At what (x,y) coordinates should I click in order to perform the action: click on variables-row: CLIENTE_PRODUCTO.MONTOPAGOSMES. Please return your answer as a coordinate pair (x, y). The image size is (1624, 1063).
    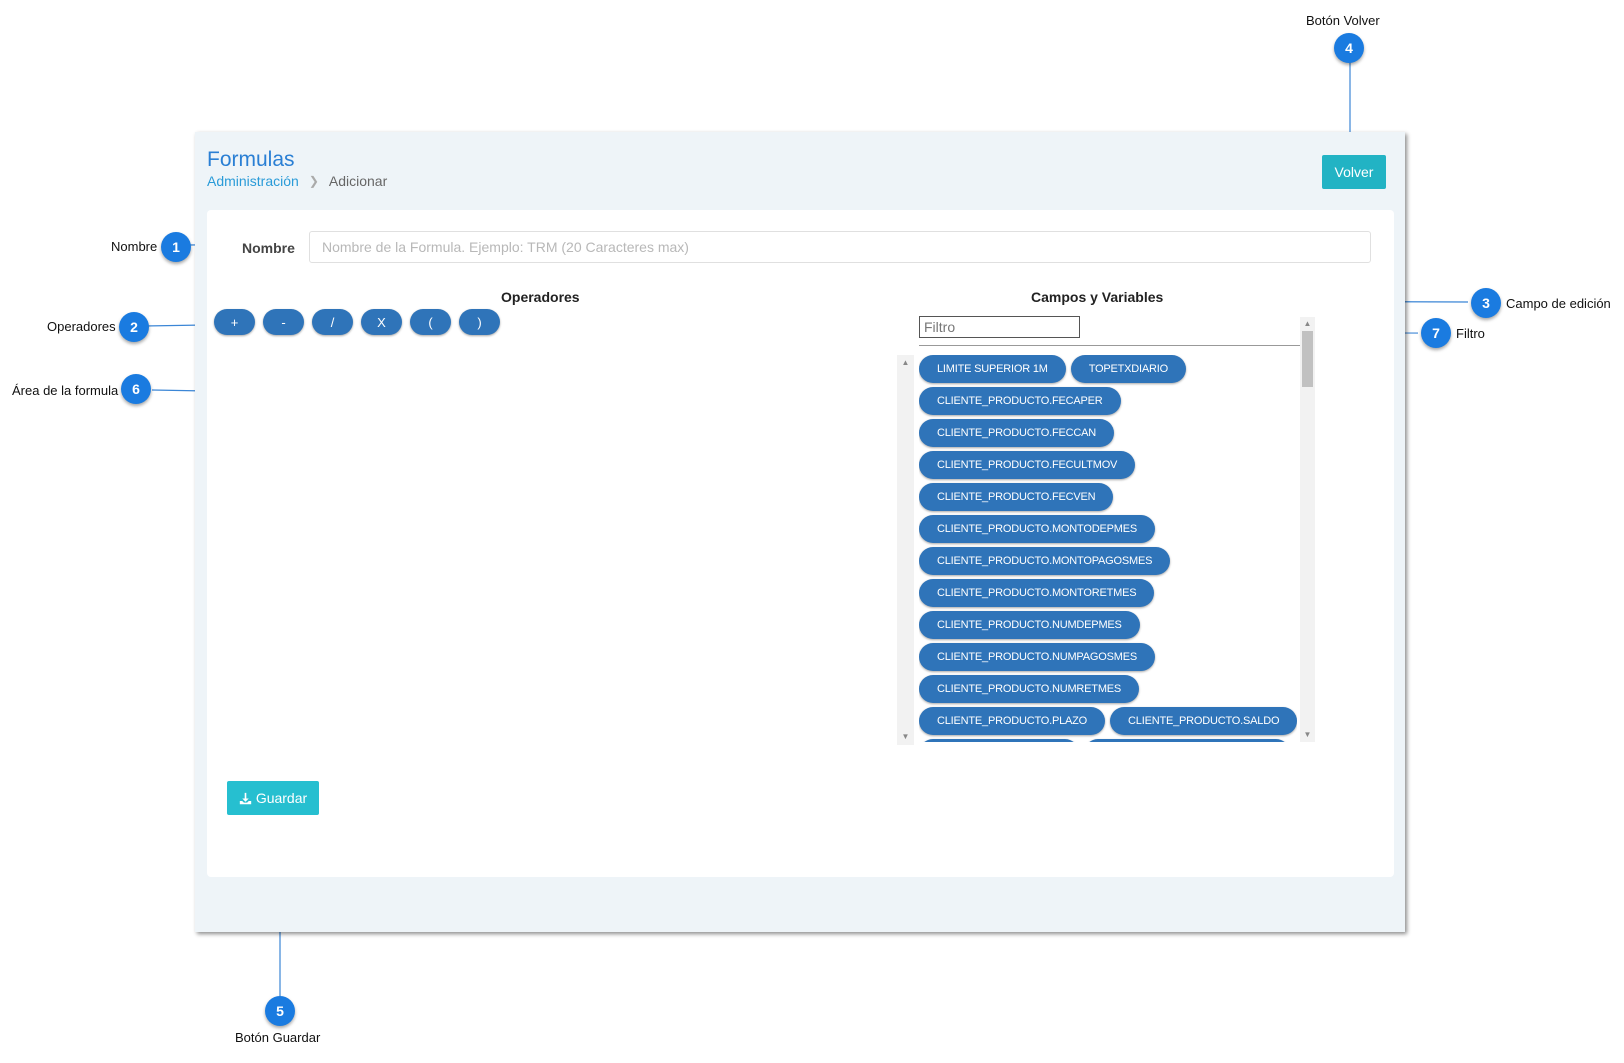
    Looking at the image, I should click on (1108, 561).